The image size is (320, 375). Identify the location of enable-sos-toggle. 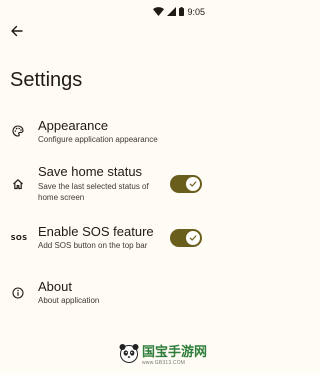
(186, 238).